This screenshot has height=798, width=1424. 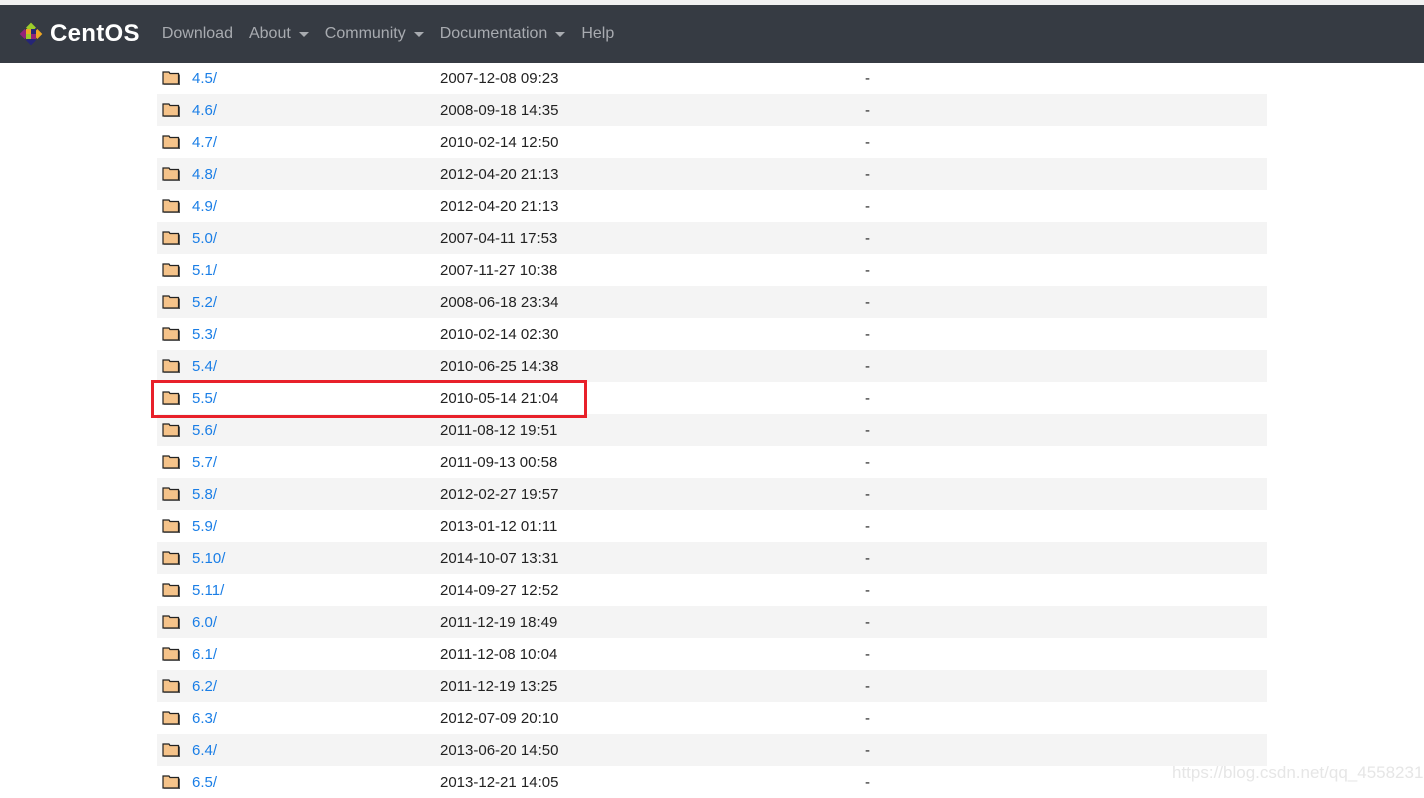 I want to click on folder-link: 4.9/, so click(x=204, y=206).